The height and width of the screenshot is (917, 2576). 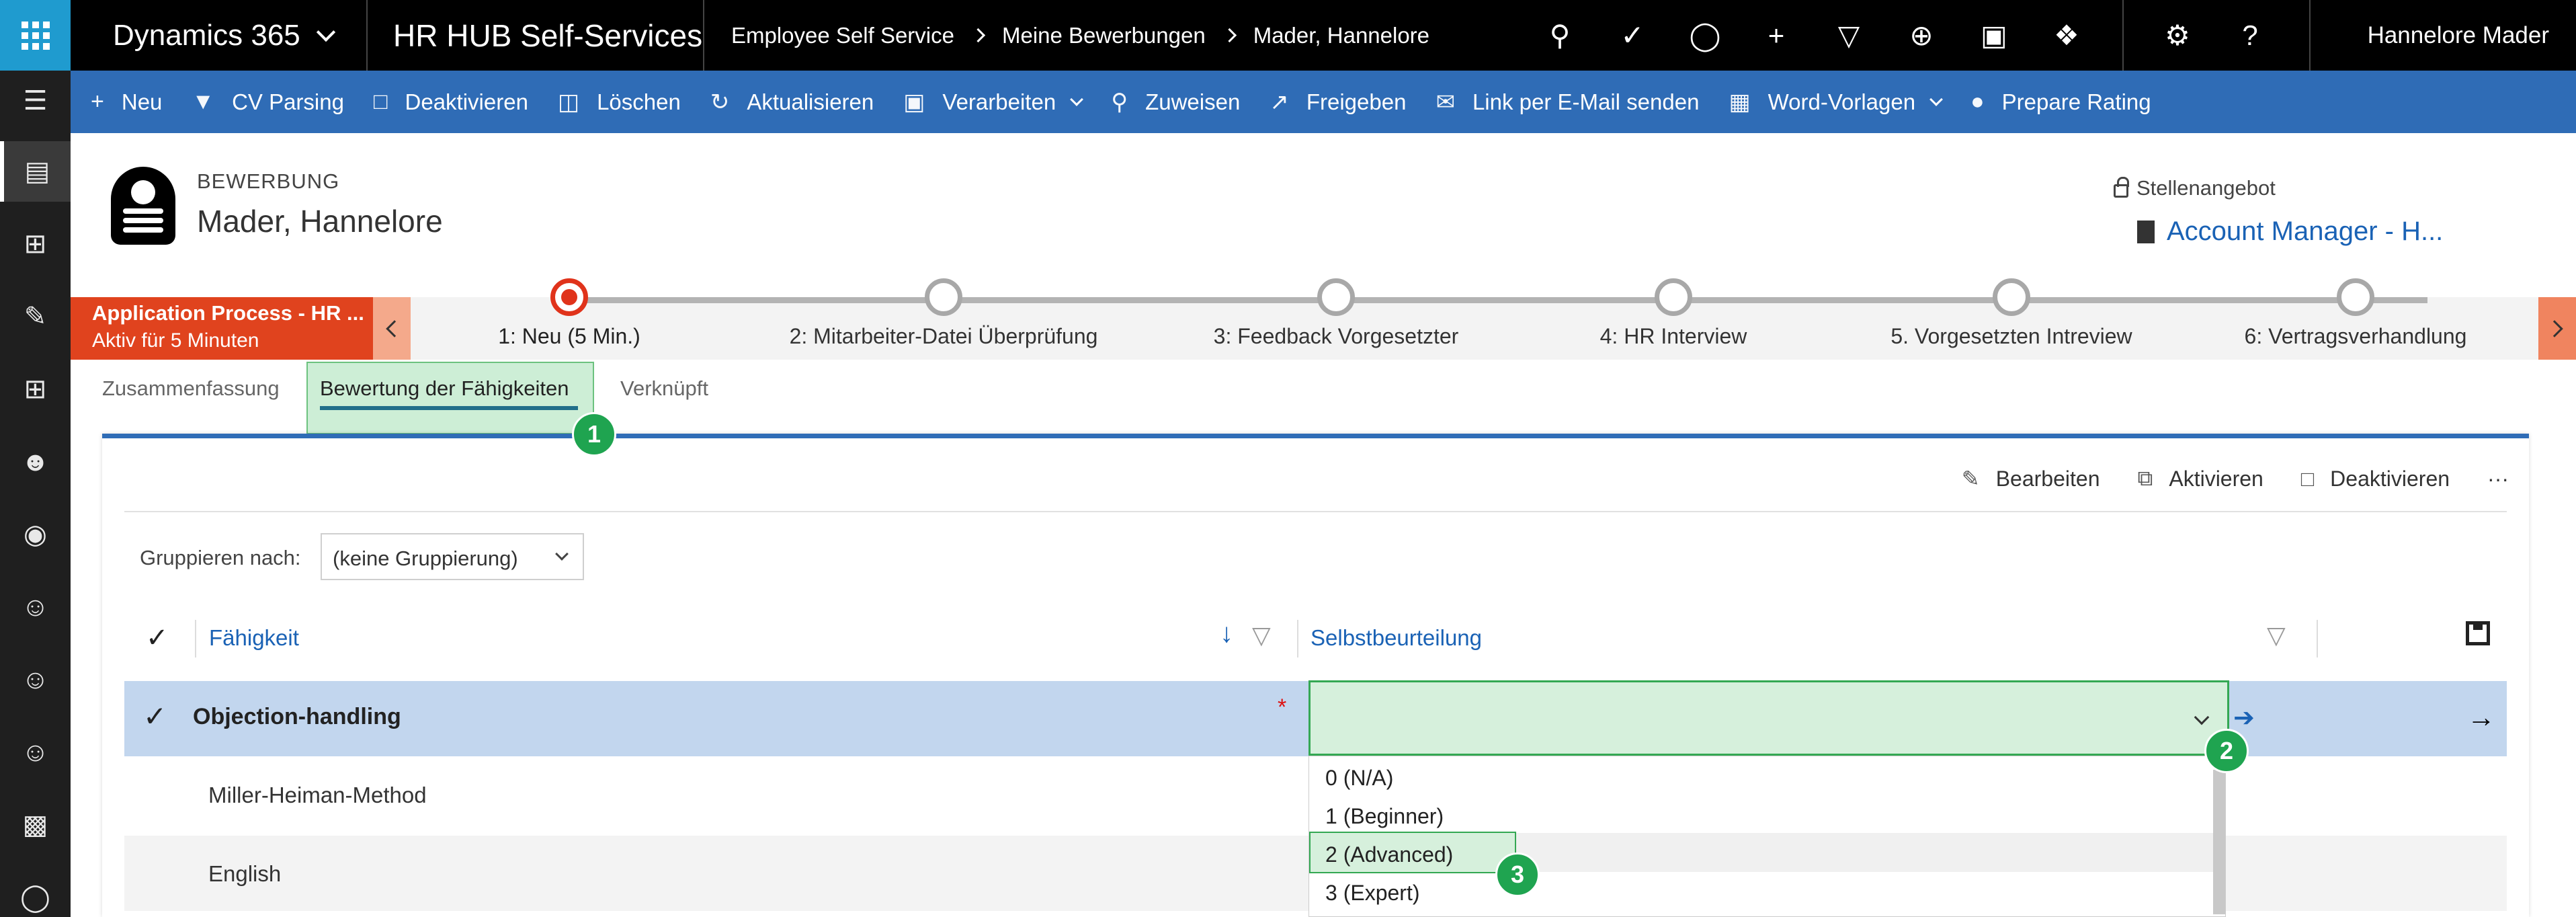 What do you see at coordinates (224, 35) in the screenshot?
I see `app-switcher: Dynamics 365` at bounding box center [224, 35].